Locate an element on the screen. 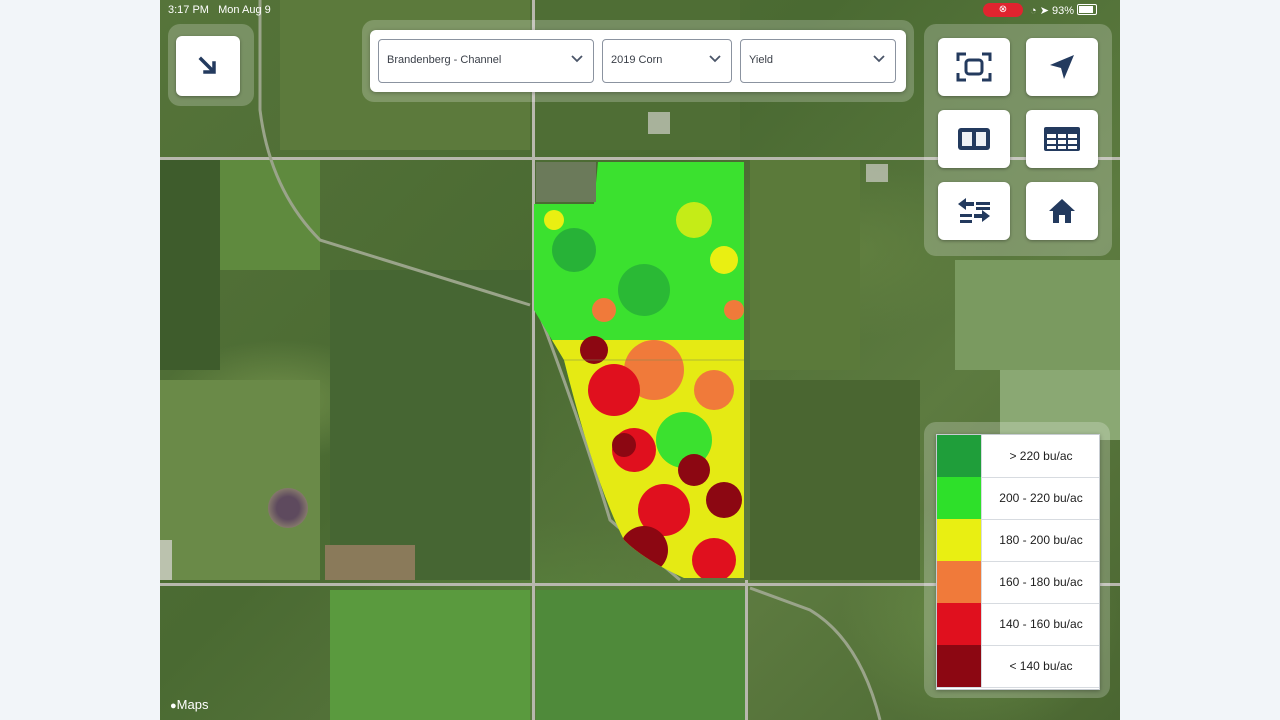 The image size is (1280, 720). record-icon: ⊗ is located at coordinates (1003, 10).